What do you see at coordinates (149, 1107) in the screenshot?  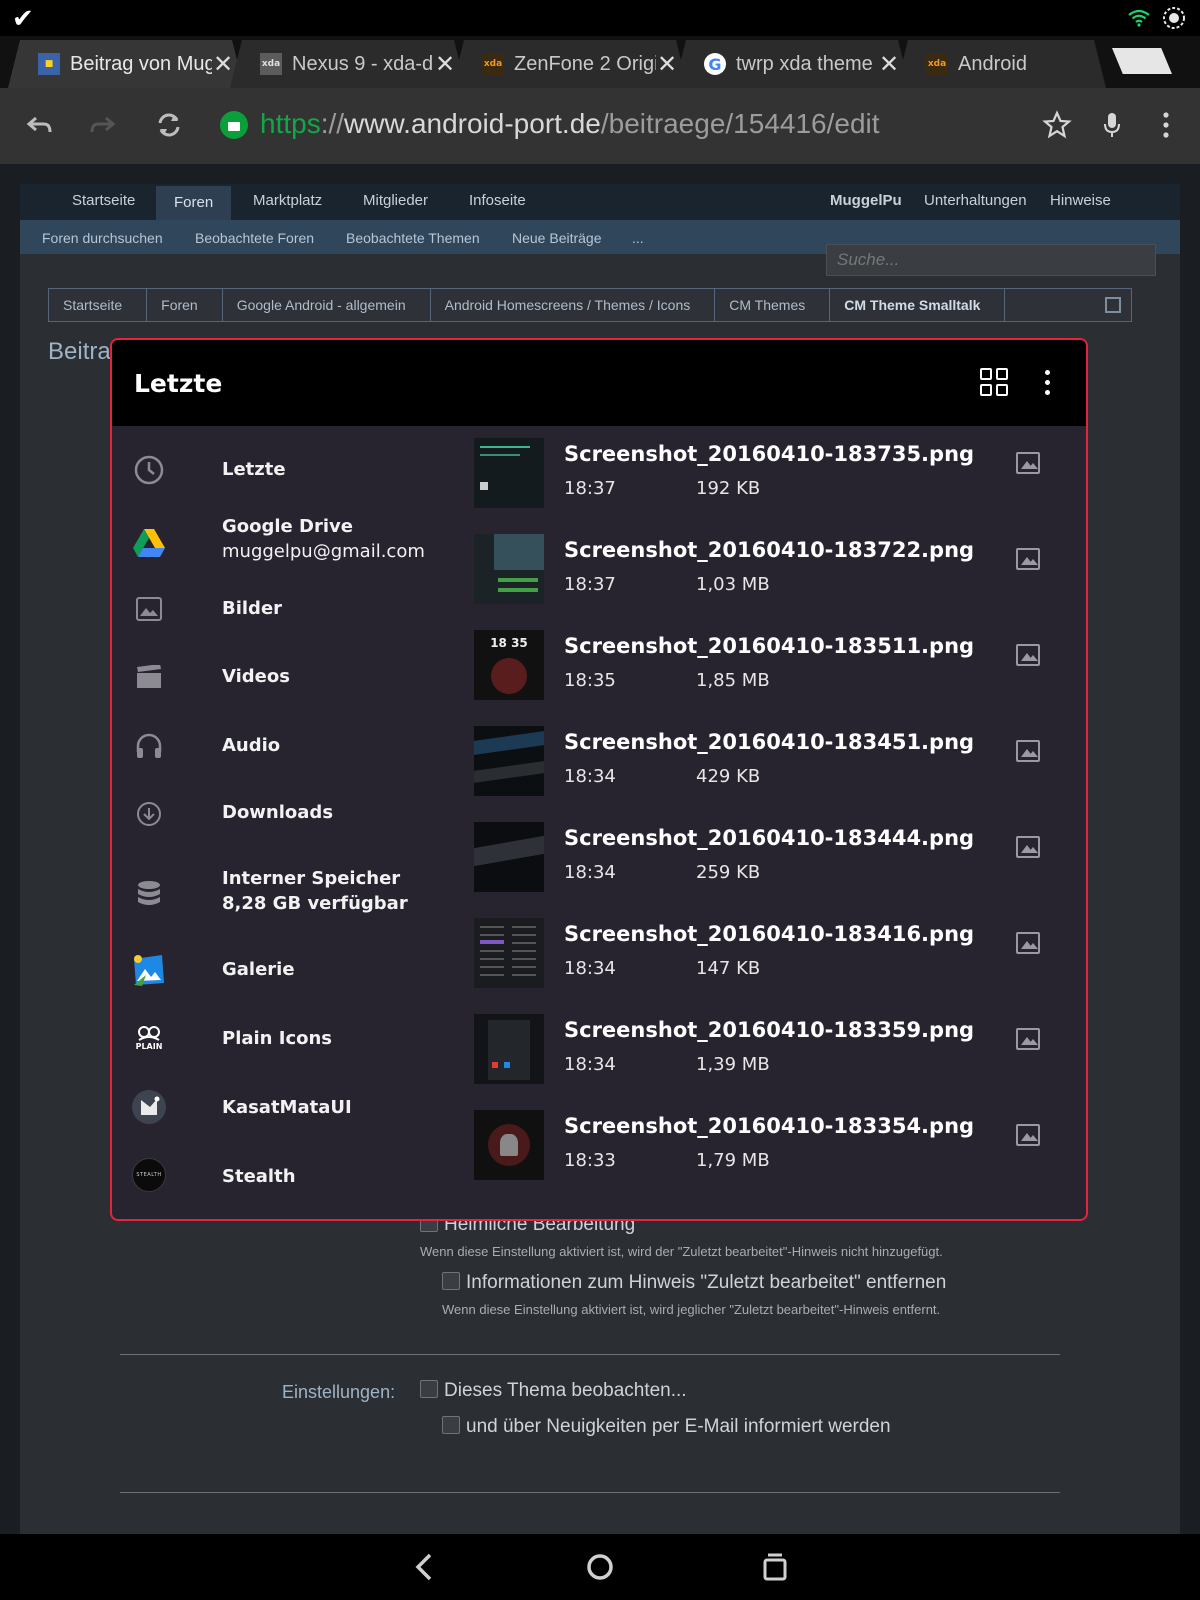 I see `kasatmata-app-icon` at bounding box center [149, 1107].